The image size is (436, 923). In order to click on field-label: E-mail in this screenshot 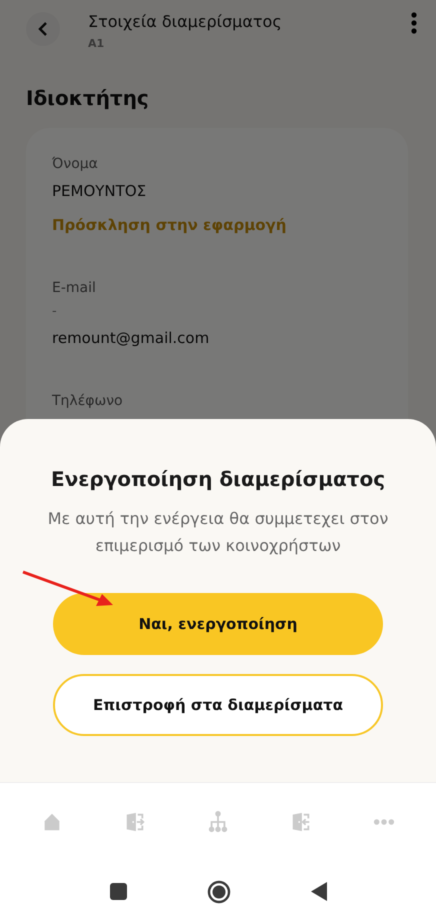, I will do `click(74, 288)`.